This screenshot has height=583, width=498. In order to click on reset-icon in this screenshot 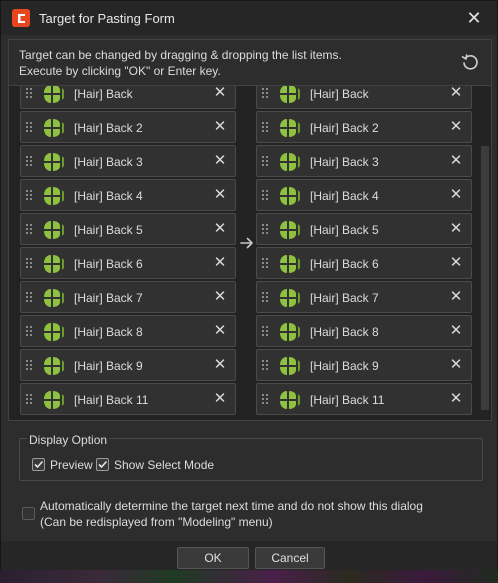, I will do `click(470, 62)`.